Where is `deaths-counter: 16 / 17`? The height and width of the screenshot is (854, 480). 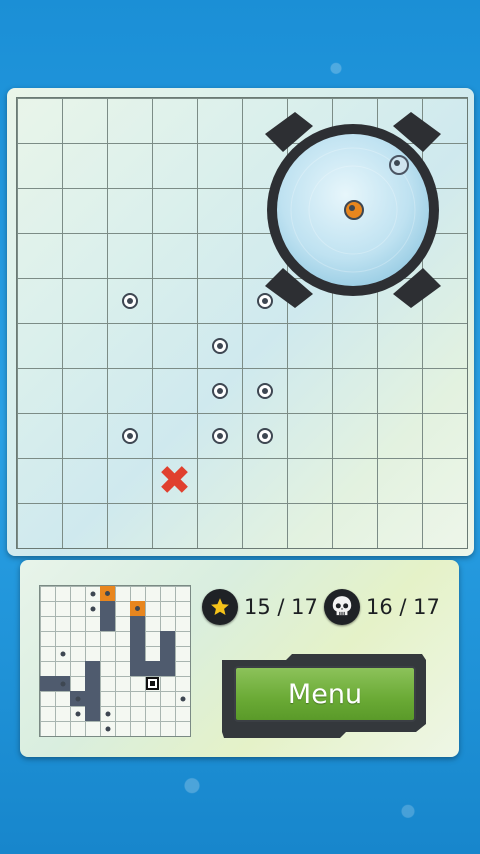
deaths-counter: 16 / 17 is located at coordinates (382, 607).